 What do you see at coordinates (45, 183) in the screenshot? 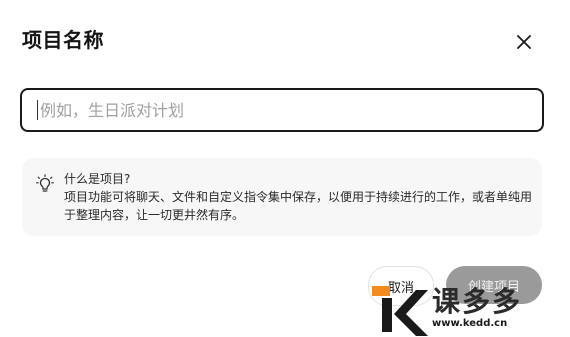
I see `lightbulb-icon` at bounding box center [45, 183].